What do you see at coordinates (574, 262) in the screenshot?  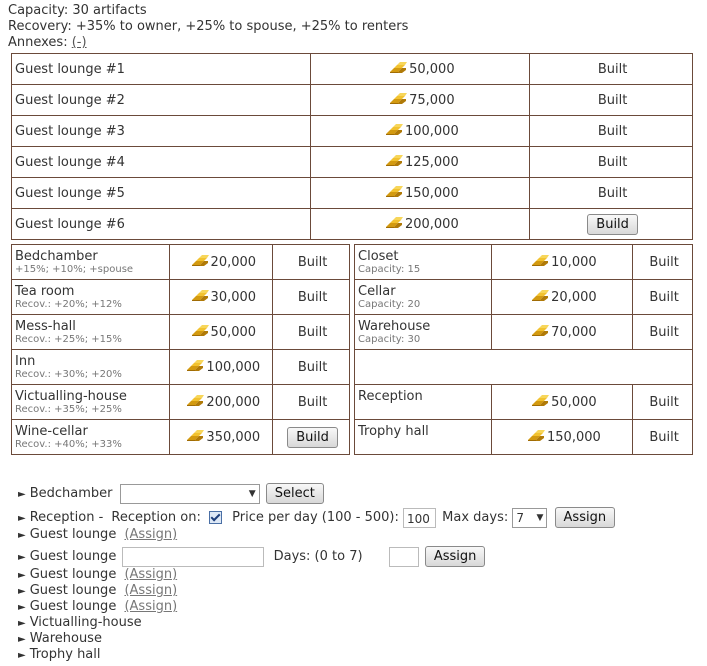 I see `cost-value: 10,000` at bounding box center [574, 262].